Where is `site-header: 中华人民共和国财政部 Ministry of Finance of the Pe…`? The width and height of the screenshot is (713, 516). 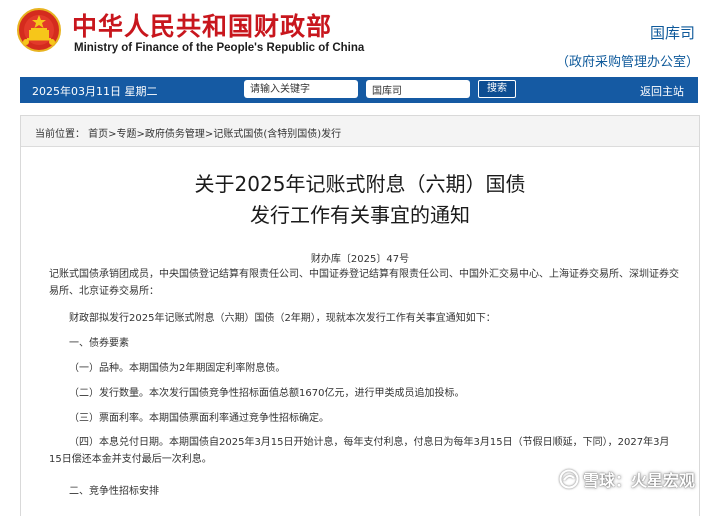 site-header: 中华人民共和国财政部 Ministry of Finance of the Pe… is located at coordinates (356, 38).